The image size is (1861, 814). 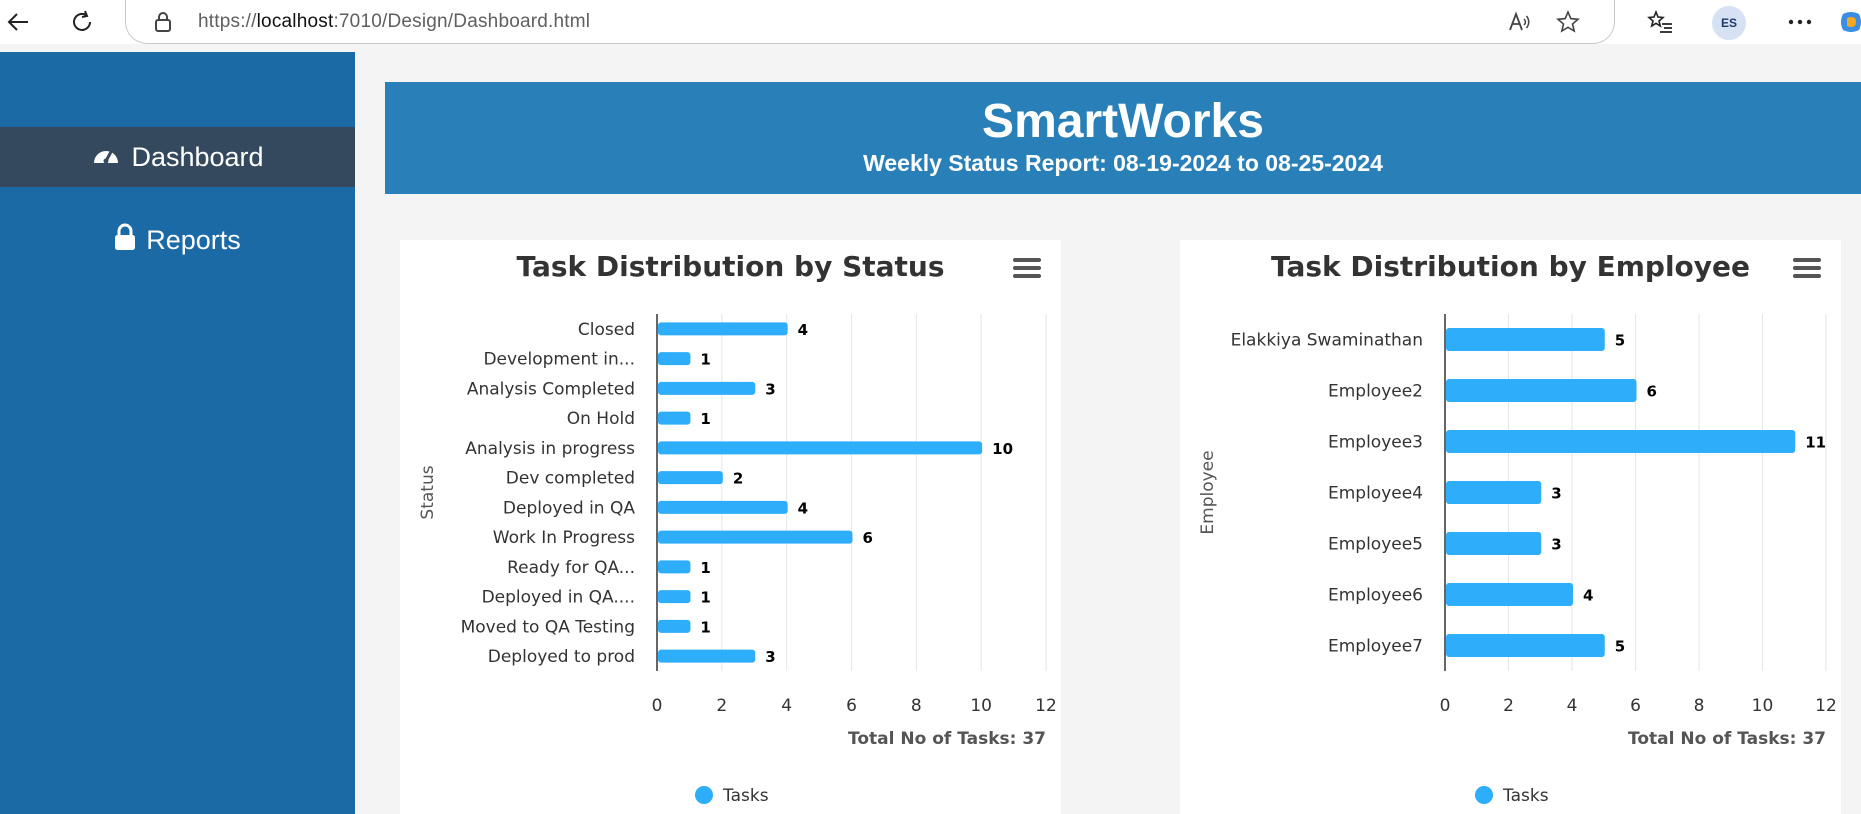 I want to click on favorite-star-icon, so click(x=1568, y=22).